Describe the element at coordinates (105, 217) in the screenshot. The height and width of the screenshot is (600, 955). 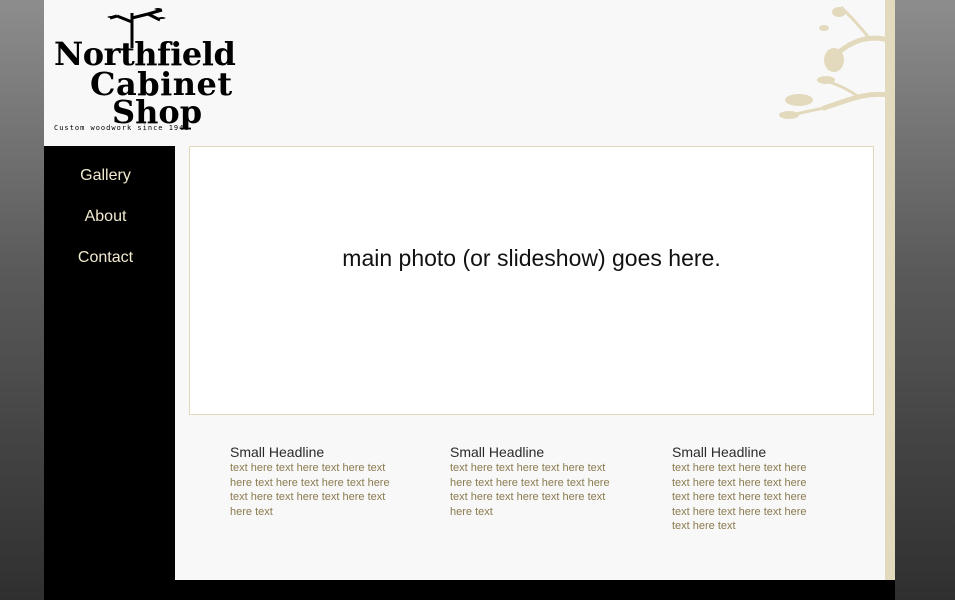
I see `nav-item-about: About` at that location.